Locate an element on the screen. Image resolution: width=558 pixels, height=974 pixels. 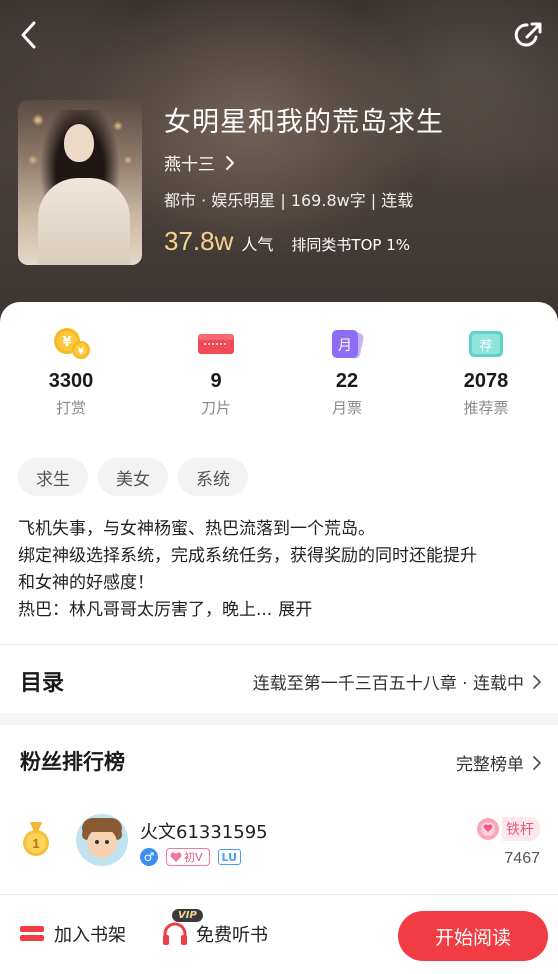
share-button is located at coordinates (529, 35).